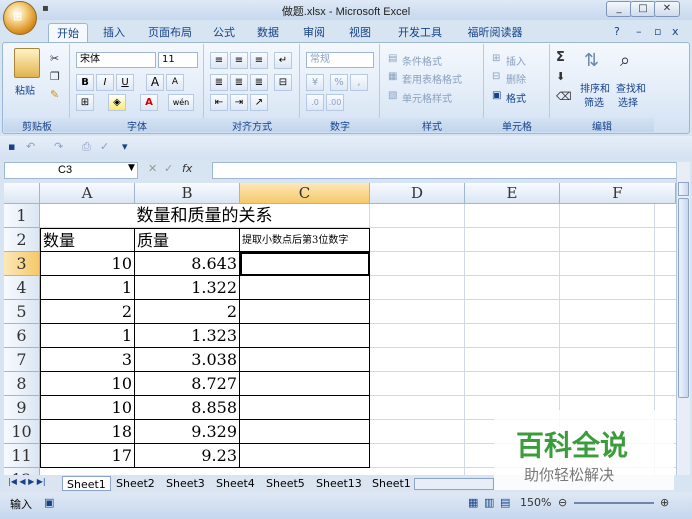  What do you see at coordinates (187, 288) in the screenshot?
I see `cell-b4: 1.322` at bounding box center [187, 288].